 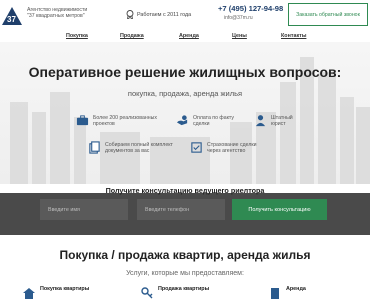 I want to click on logo-icon: 37, so click(x=12, y=16).